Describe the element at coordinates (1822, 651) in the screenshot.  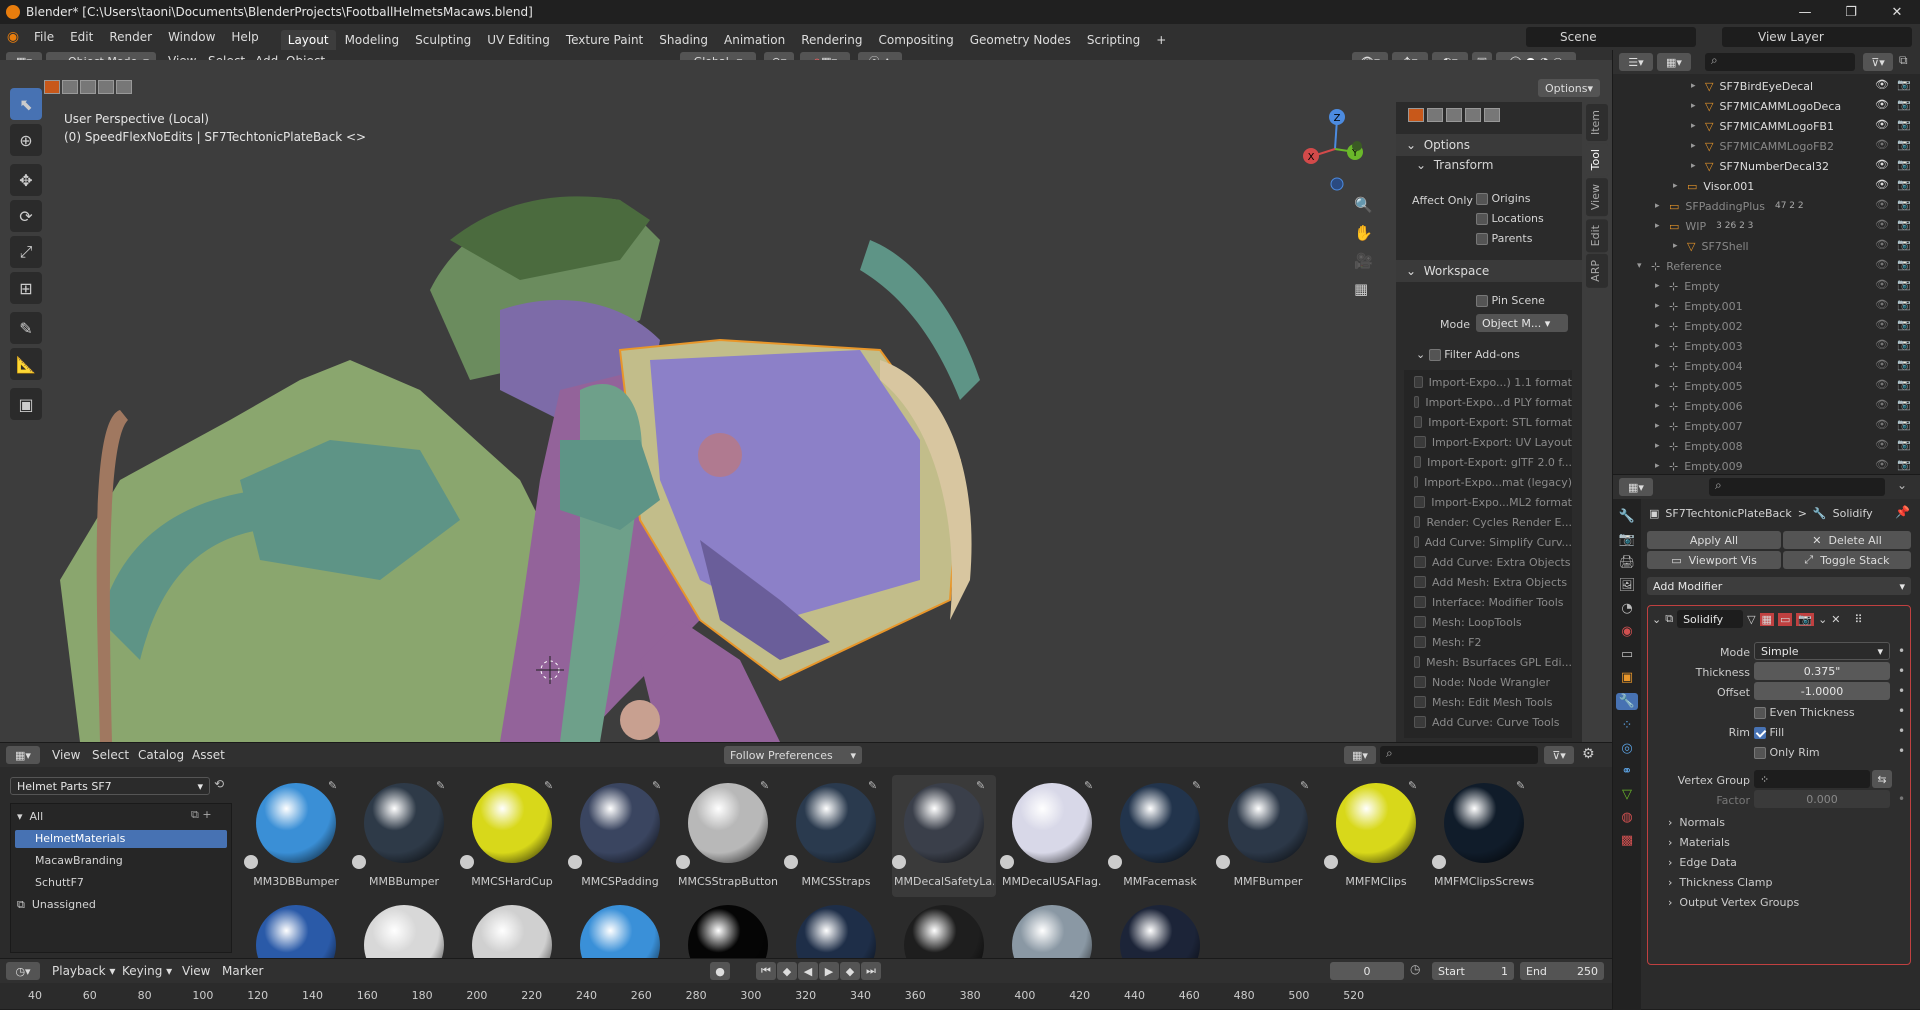
I see `solidify-mode-dropdown: Simple ▾` at that location.